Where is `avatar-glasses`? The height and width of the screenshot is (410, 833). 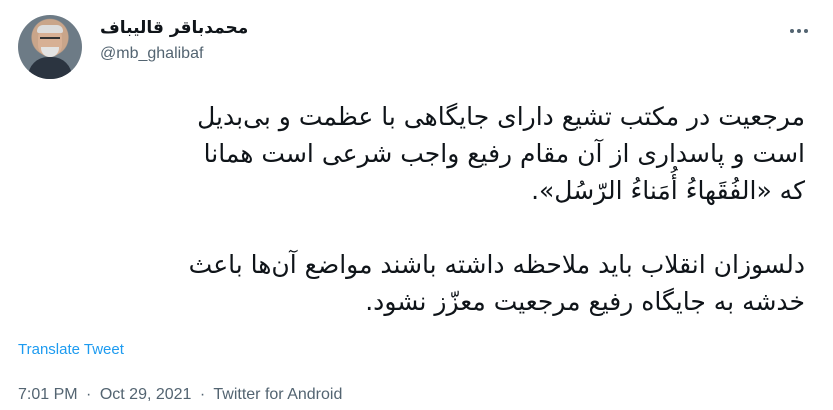
avatar-glasses is located at coordinates (50, 40).